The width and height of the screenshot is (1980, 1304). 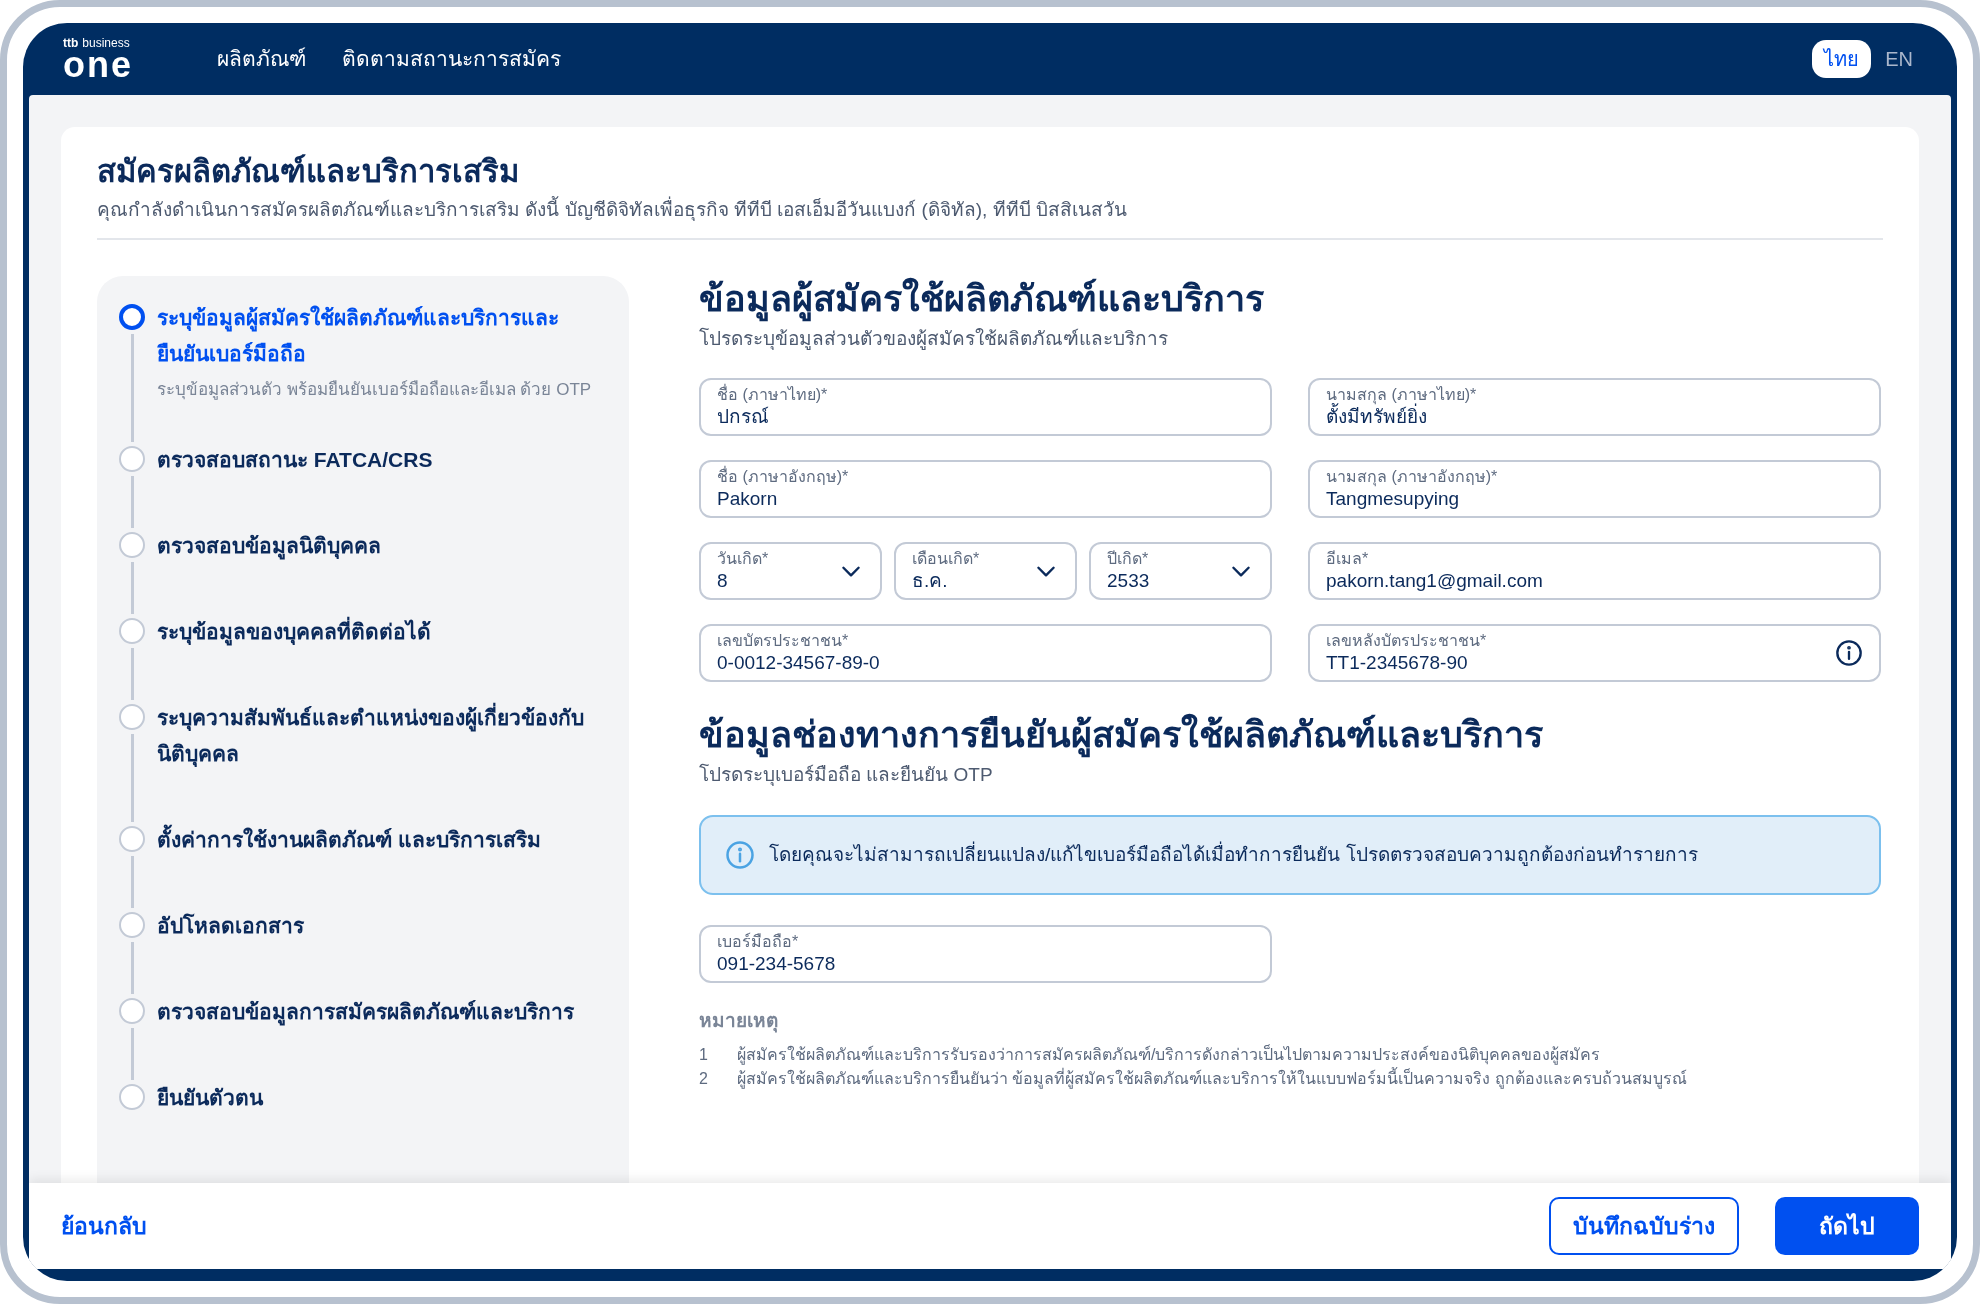 What do you see at coordinates (982, 299) in the screenshot?
I see `section-title: ข้อมูลผู้สมัครใช้ผลิตภัณฑ์และบริการ` at bounding box center [982, 299].